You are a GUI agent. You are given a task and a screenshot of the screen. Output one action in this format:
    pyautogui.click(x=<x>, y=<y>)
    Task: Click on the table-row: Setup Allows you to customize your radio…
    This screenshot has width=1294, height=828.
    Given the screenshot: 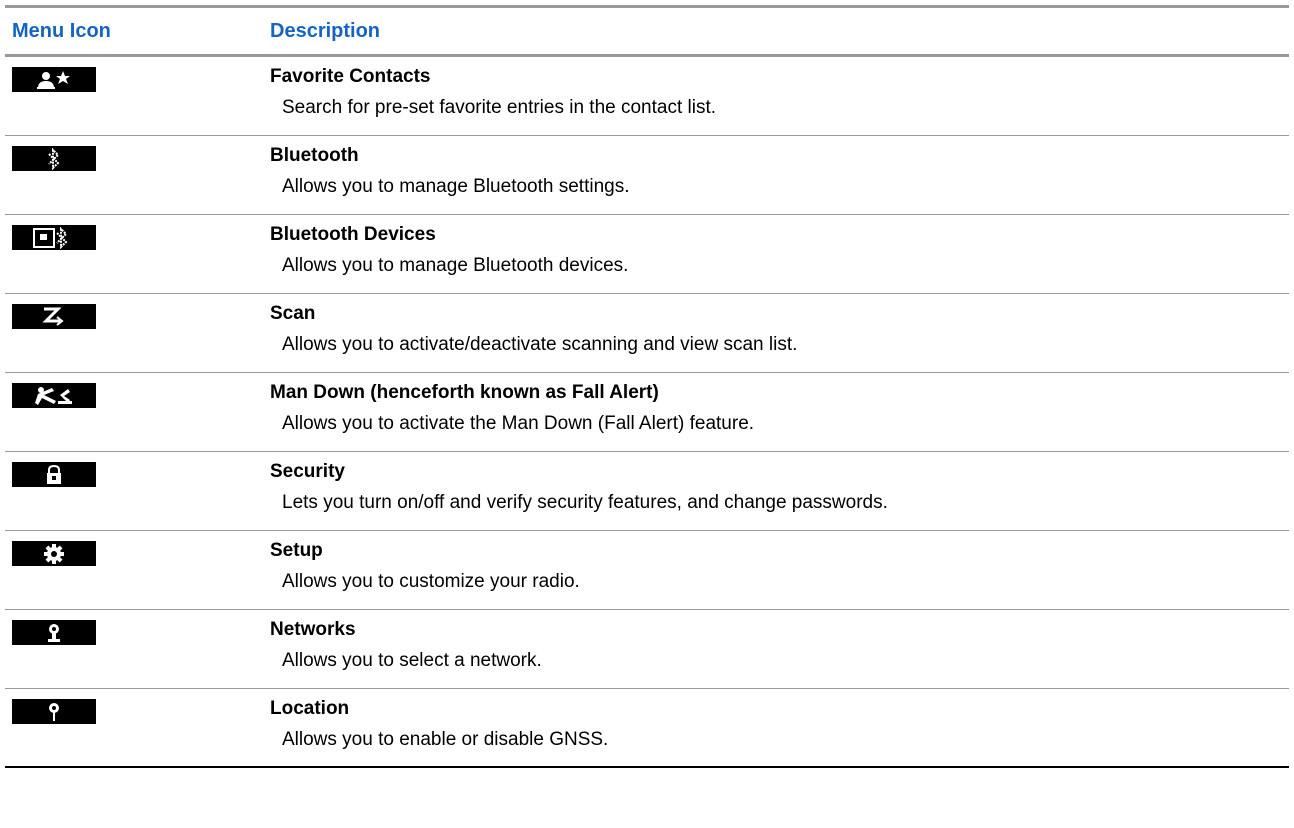 What is the action you would take?
    pyautogui.click(x=647, y=570)
    